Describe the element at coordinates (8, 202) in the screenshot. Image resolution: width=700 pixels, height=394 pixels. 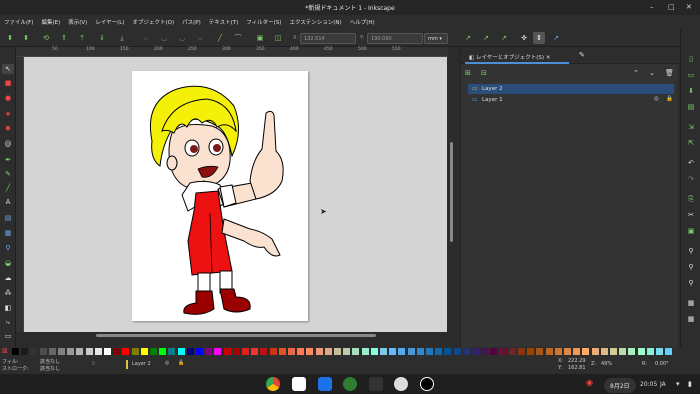
I see `text-tool-icon: A` at that location.